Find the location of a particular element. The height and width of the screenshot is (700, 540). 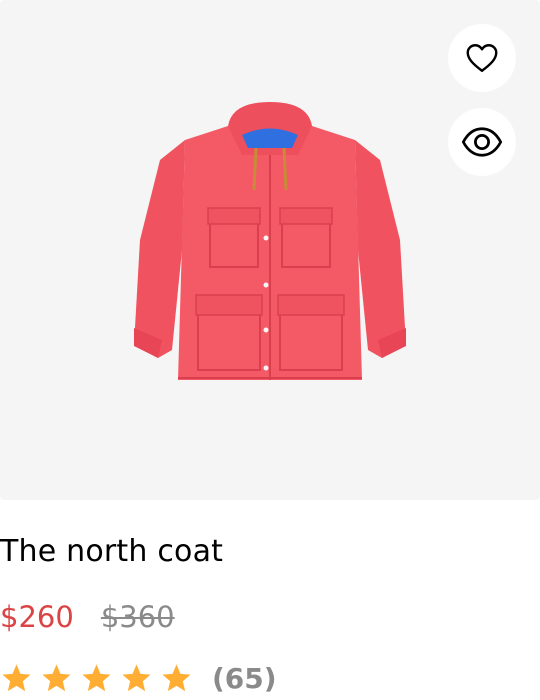

wishlist-button is located at coordinates (482, 58).